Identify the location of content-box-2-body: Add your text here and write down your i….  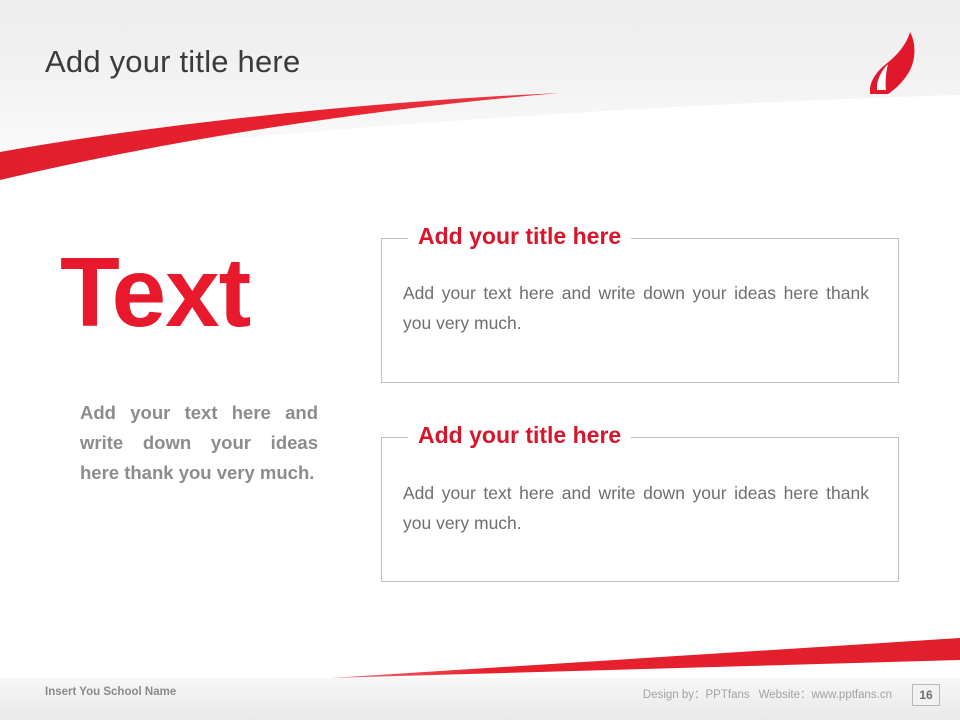
(636, 508).